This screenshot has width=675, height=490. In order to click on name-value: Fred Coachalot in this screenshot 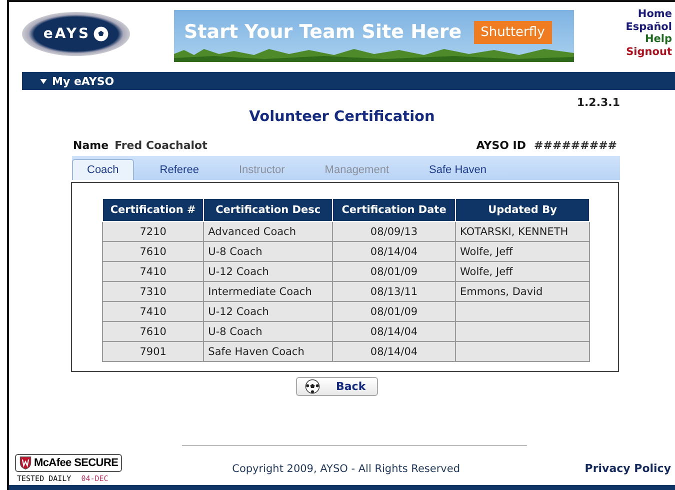, I will do `click(161, 145)`.